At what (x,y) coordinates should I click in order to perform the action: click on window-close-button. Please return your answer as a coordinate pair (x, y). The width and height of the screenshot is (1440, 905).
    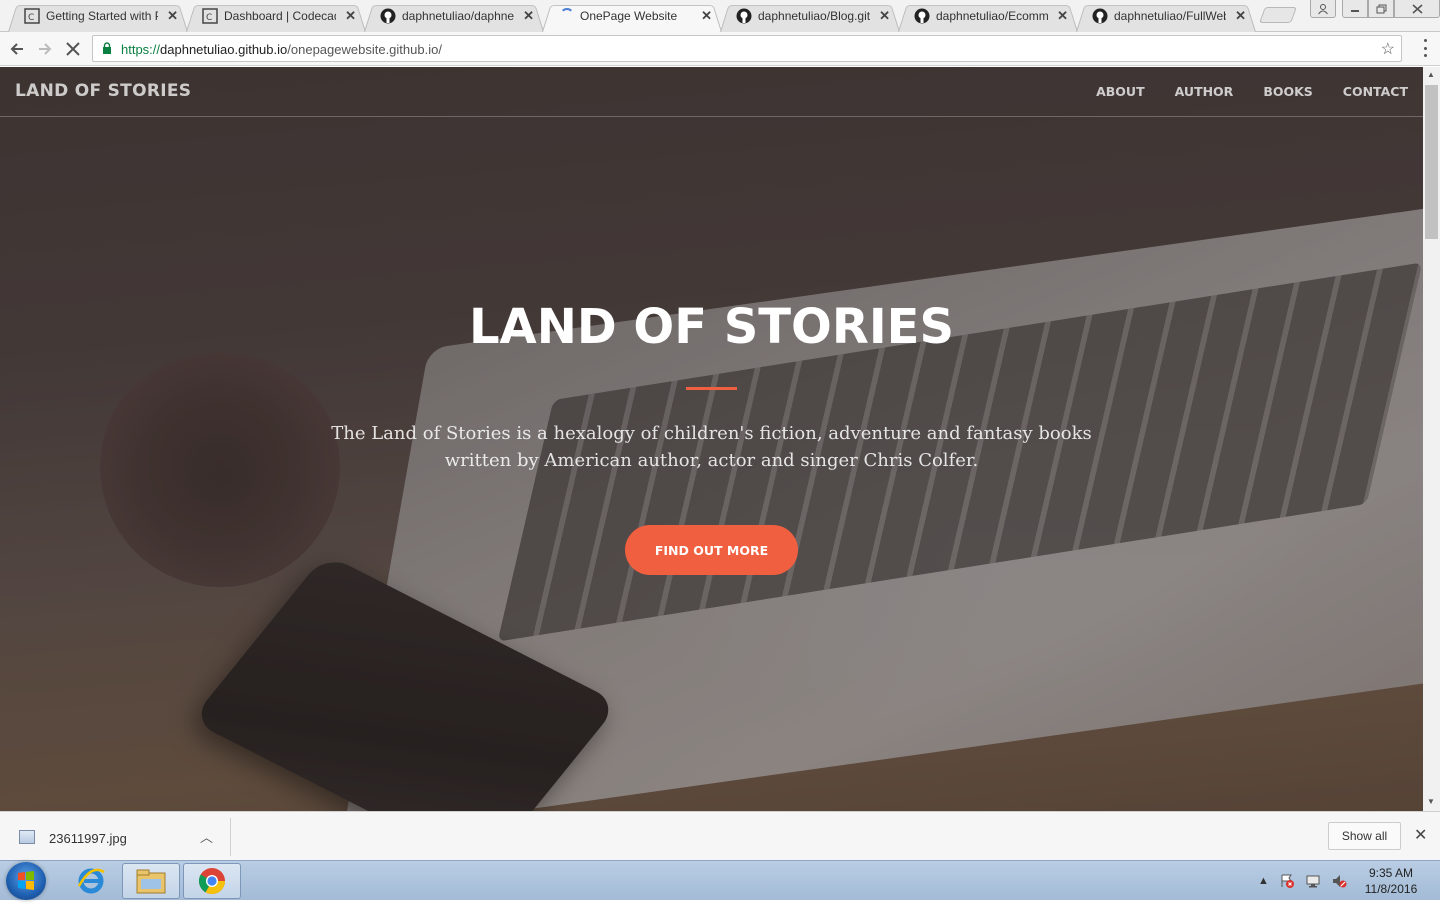
    Looking at the image, I should click on (1417, 9).